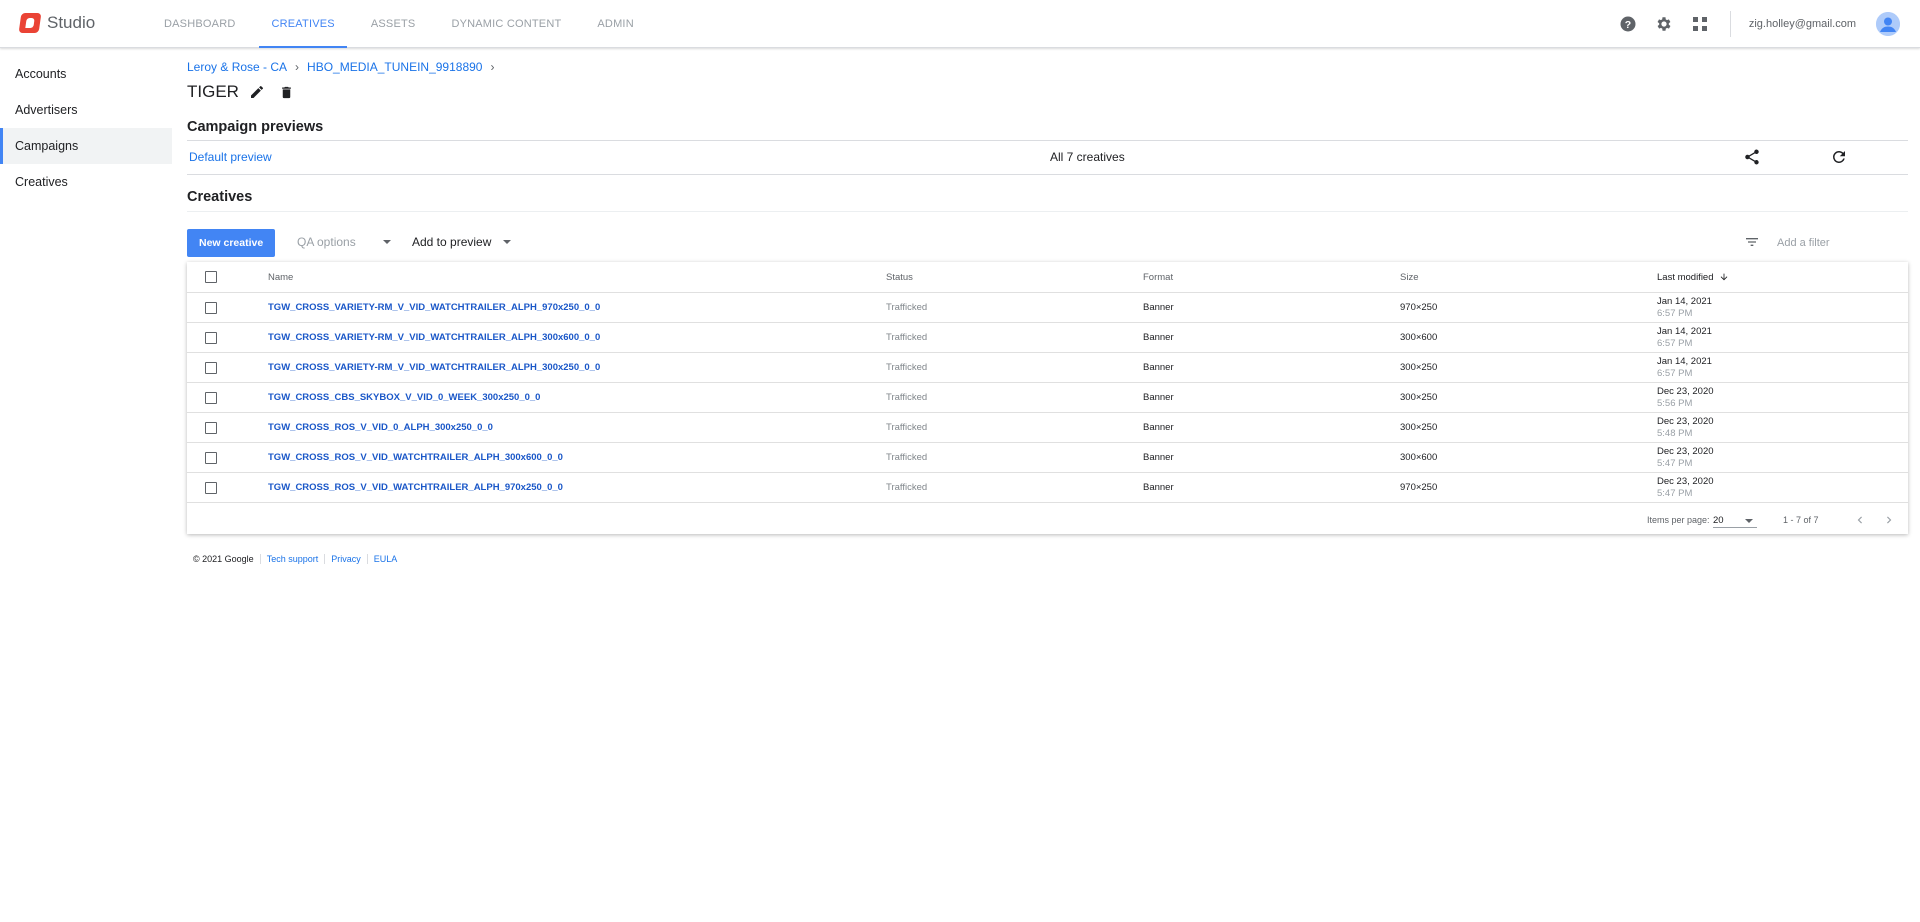  What do you see at coordinates (237, 67) in the screenshot?
I see `breadcrumb-advertiser: Leroy & Rose - CA` at bounding box center [237, 67].